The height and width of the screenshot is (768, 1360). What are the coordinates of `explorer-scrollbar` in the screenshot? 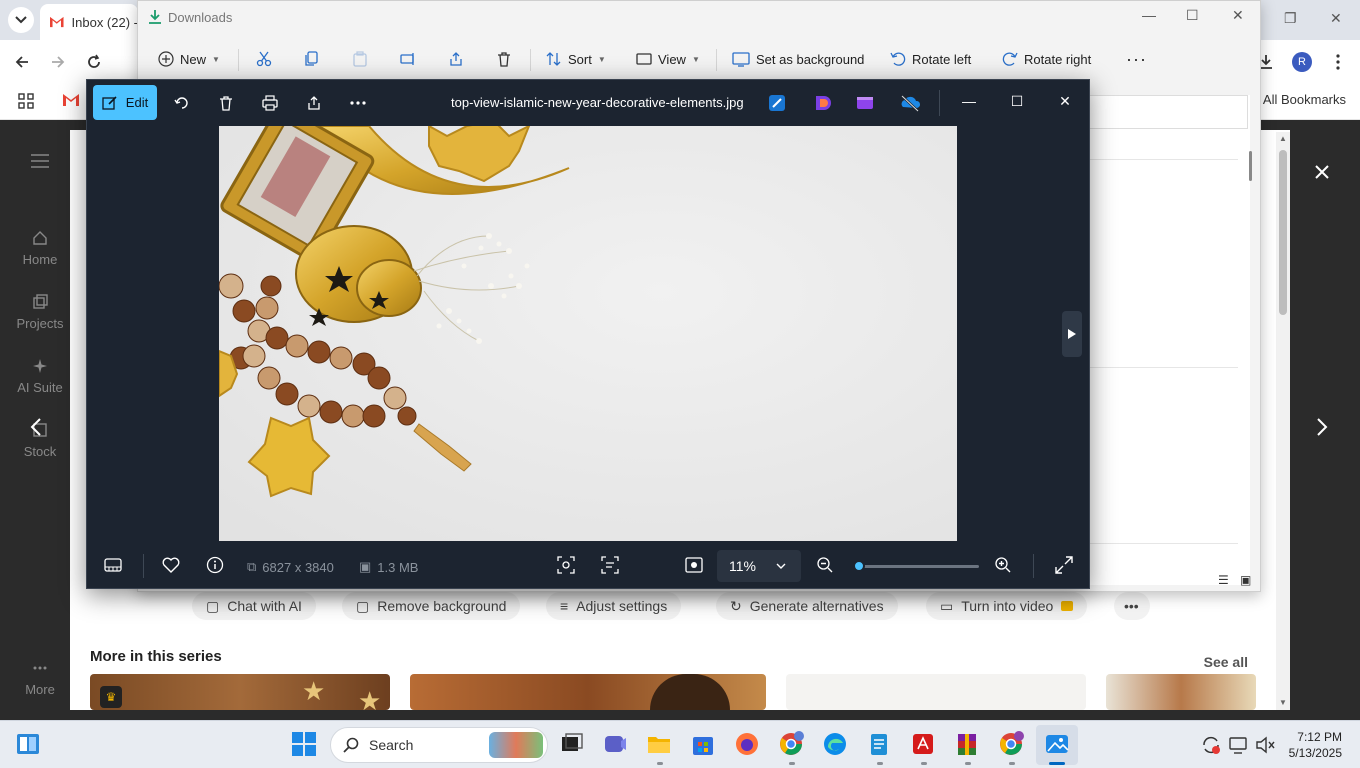 It's located at (1250, 166).